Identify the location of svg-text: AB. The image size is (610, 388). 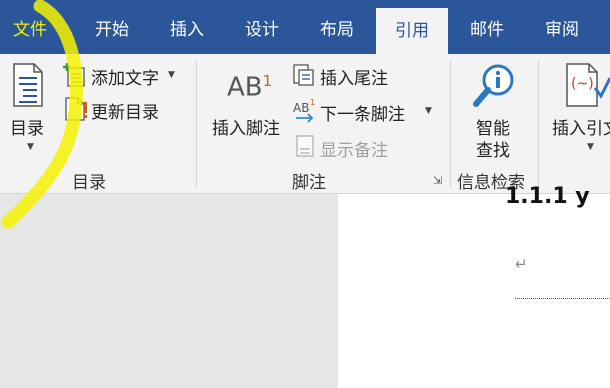
(301, 108).